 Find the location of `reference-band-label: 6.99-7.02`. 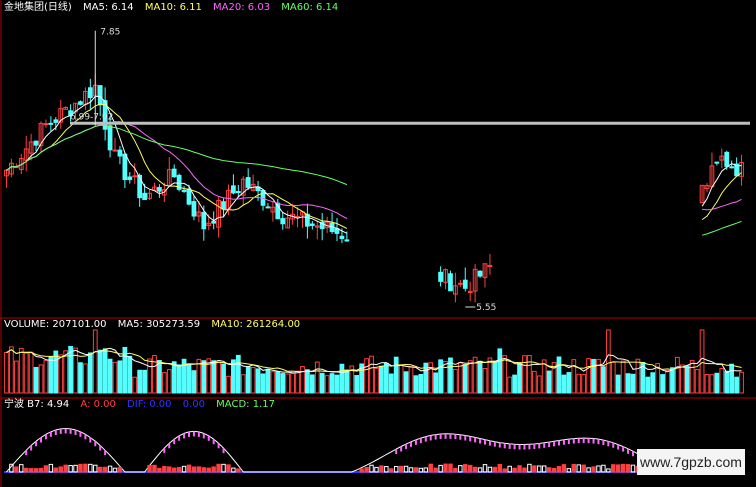

reference-band-label: 6.99-7.02 is located at coordinates (91, 117).